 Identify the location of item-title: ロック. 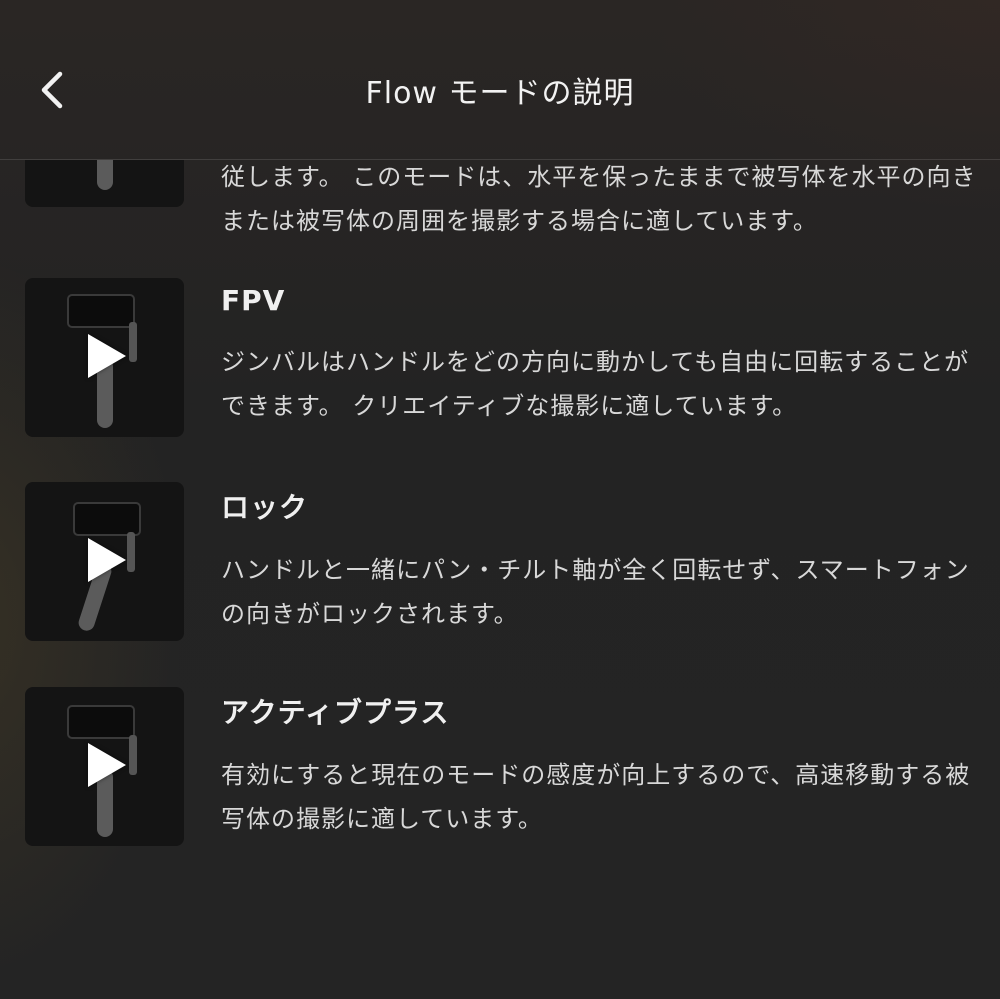
(265, 507).